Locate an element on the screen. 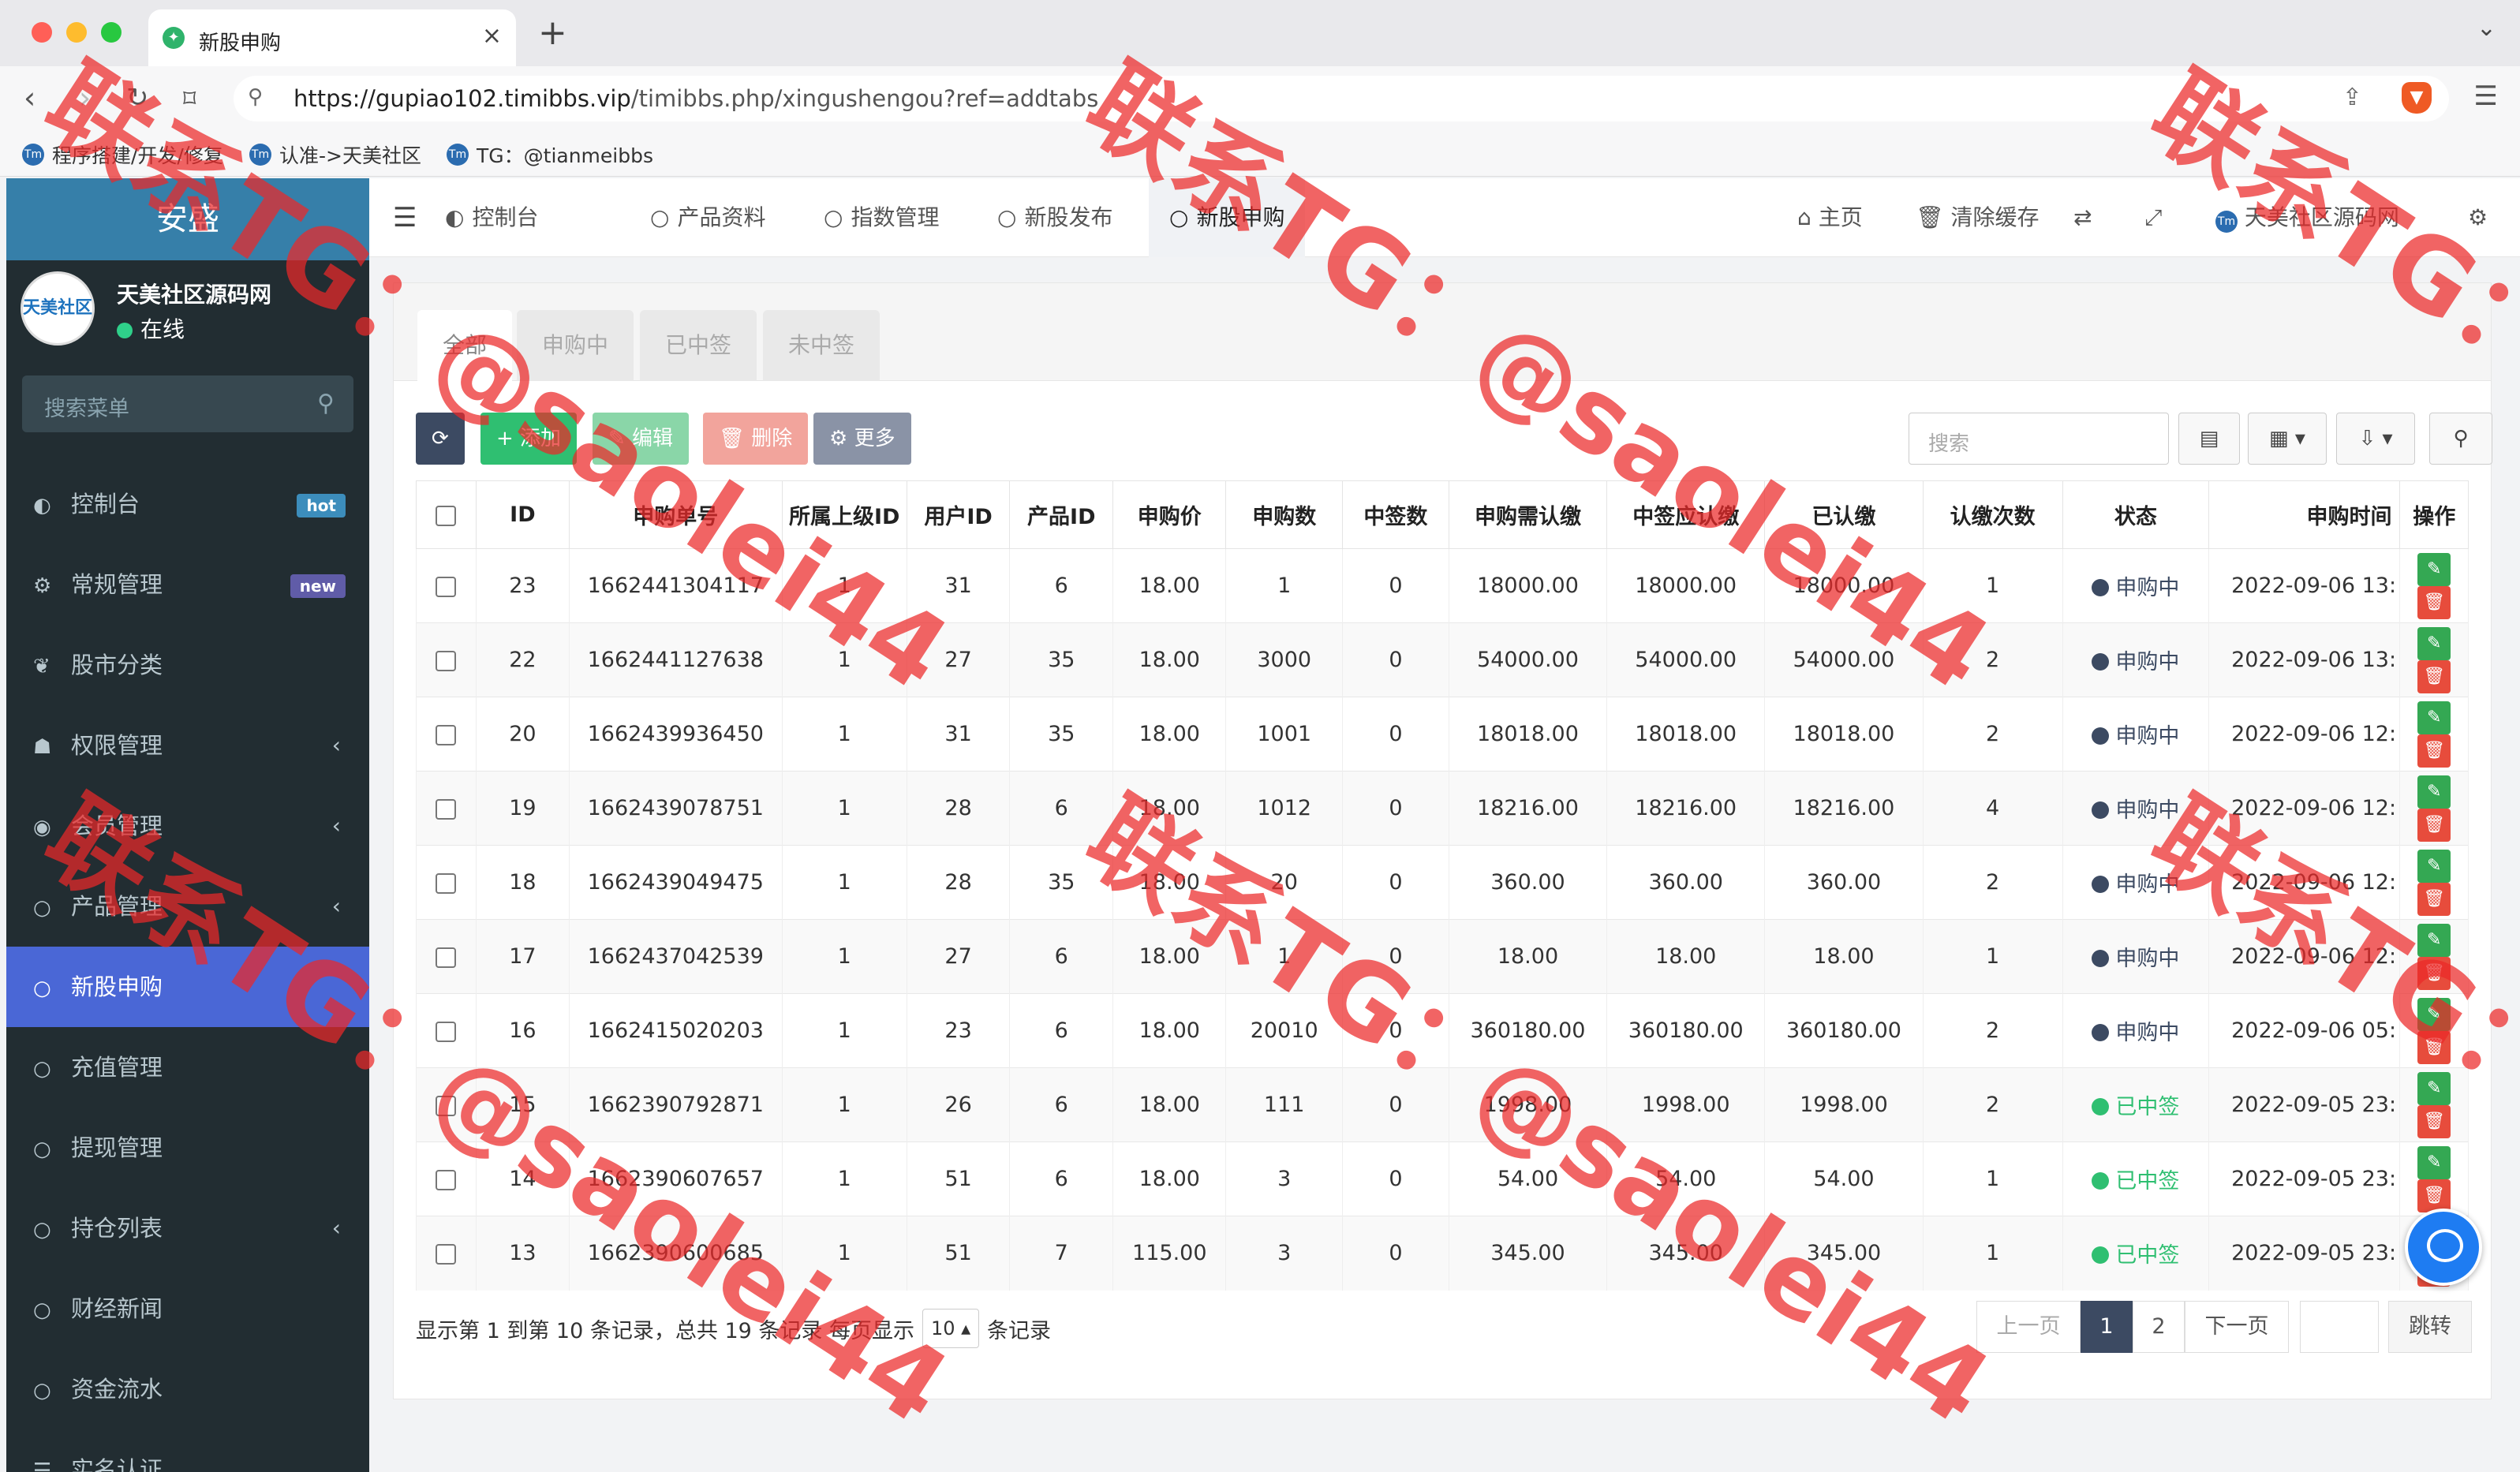 The height and width of the screenshot is (1472, 2520). page-size-select: 10 ▴ is located at coordinates (950, 1328).